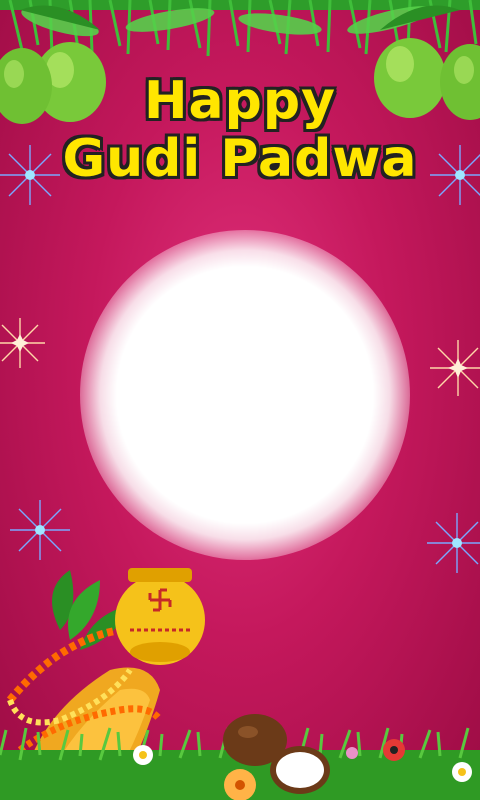 This screenshot has width=480, height=800. I want to click on greeting-line-1: Happy, so click(240, 101).